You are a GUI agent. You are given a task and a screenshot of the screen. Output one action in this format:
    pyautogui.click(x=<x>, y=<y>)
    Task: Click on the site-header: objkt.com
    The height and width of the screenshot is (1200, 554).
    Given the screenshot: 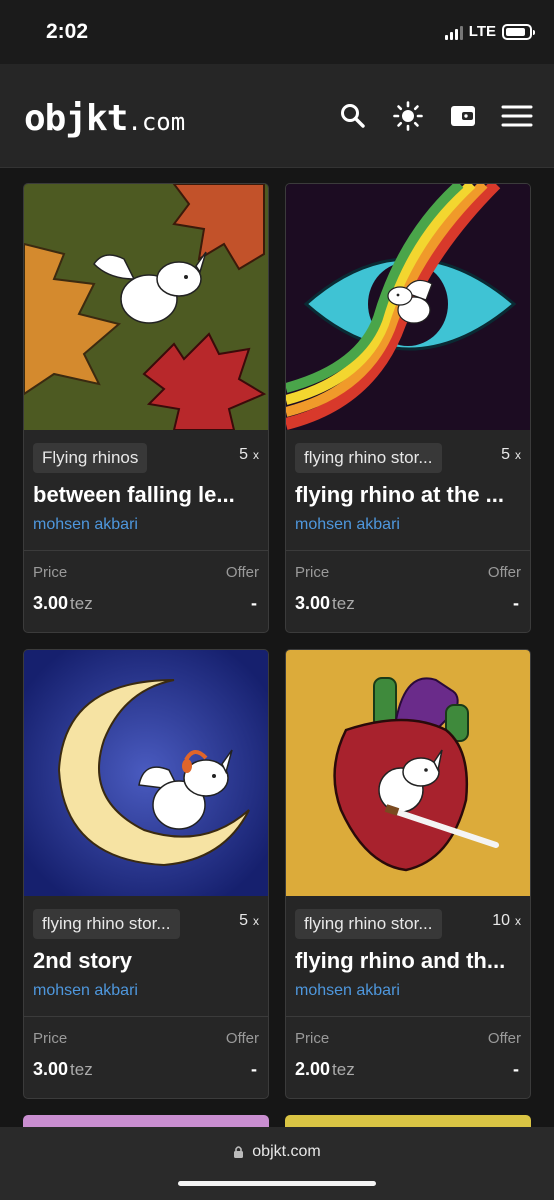 What is the action you would take?
    pyautogui.click(x=277, y=116)
    